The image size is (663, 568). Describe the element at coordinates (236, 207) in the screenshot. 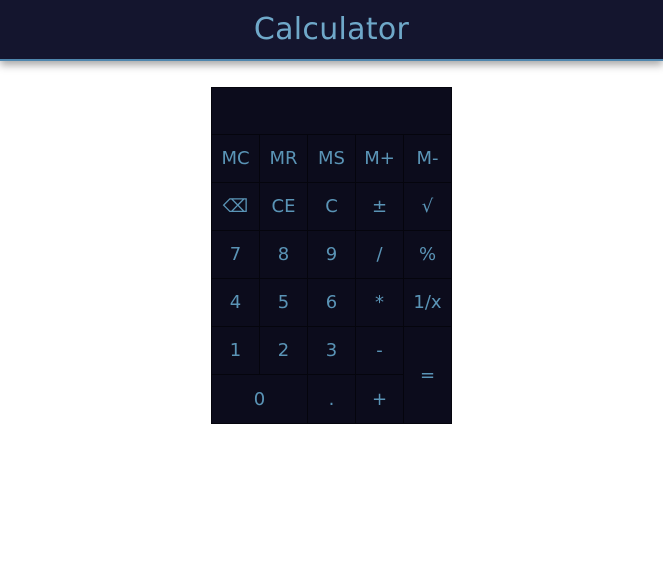

I see `backspace-button: ⌫` at that location.